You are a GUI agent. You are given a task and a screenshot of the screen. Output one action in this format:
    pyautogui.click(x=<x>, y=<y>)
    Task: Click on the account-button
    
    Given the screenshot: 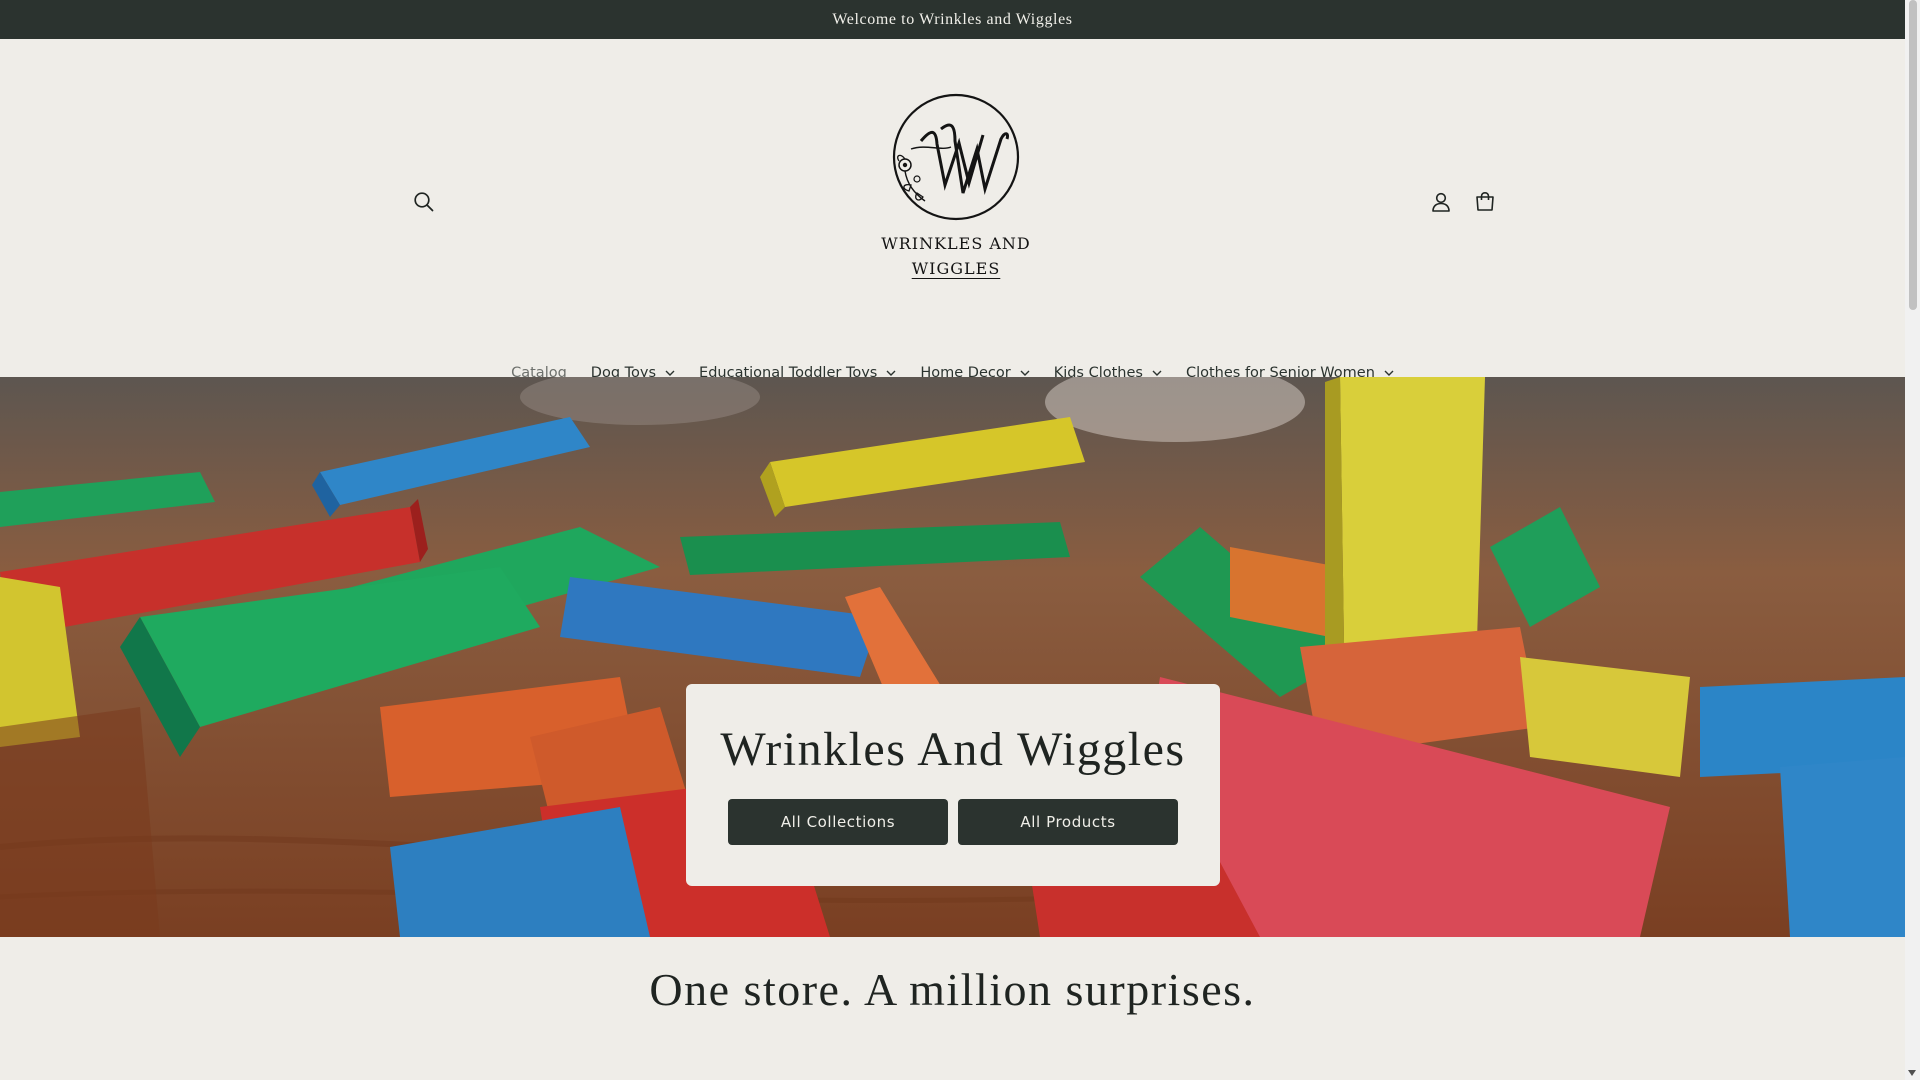 What is the action you would take?
    pyautogui.click(x=1441, y=202)
    